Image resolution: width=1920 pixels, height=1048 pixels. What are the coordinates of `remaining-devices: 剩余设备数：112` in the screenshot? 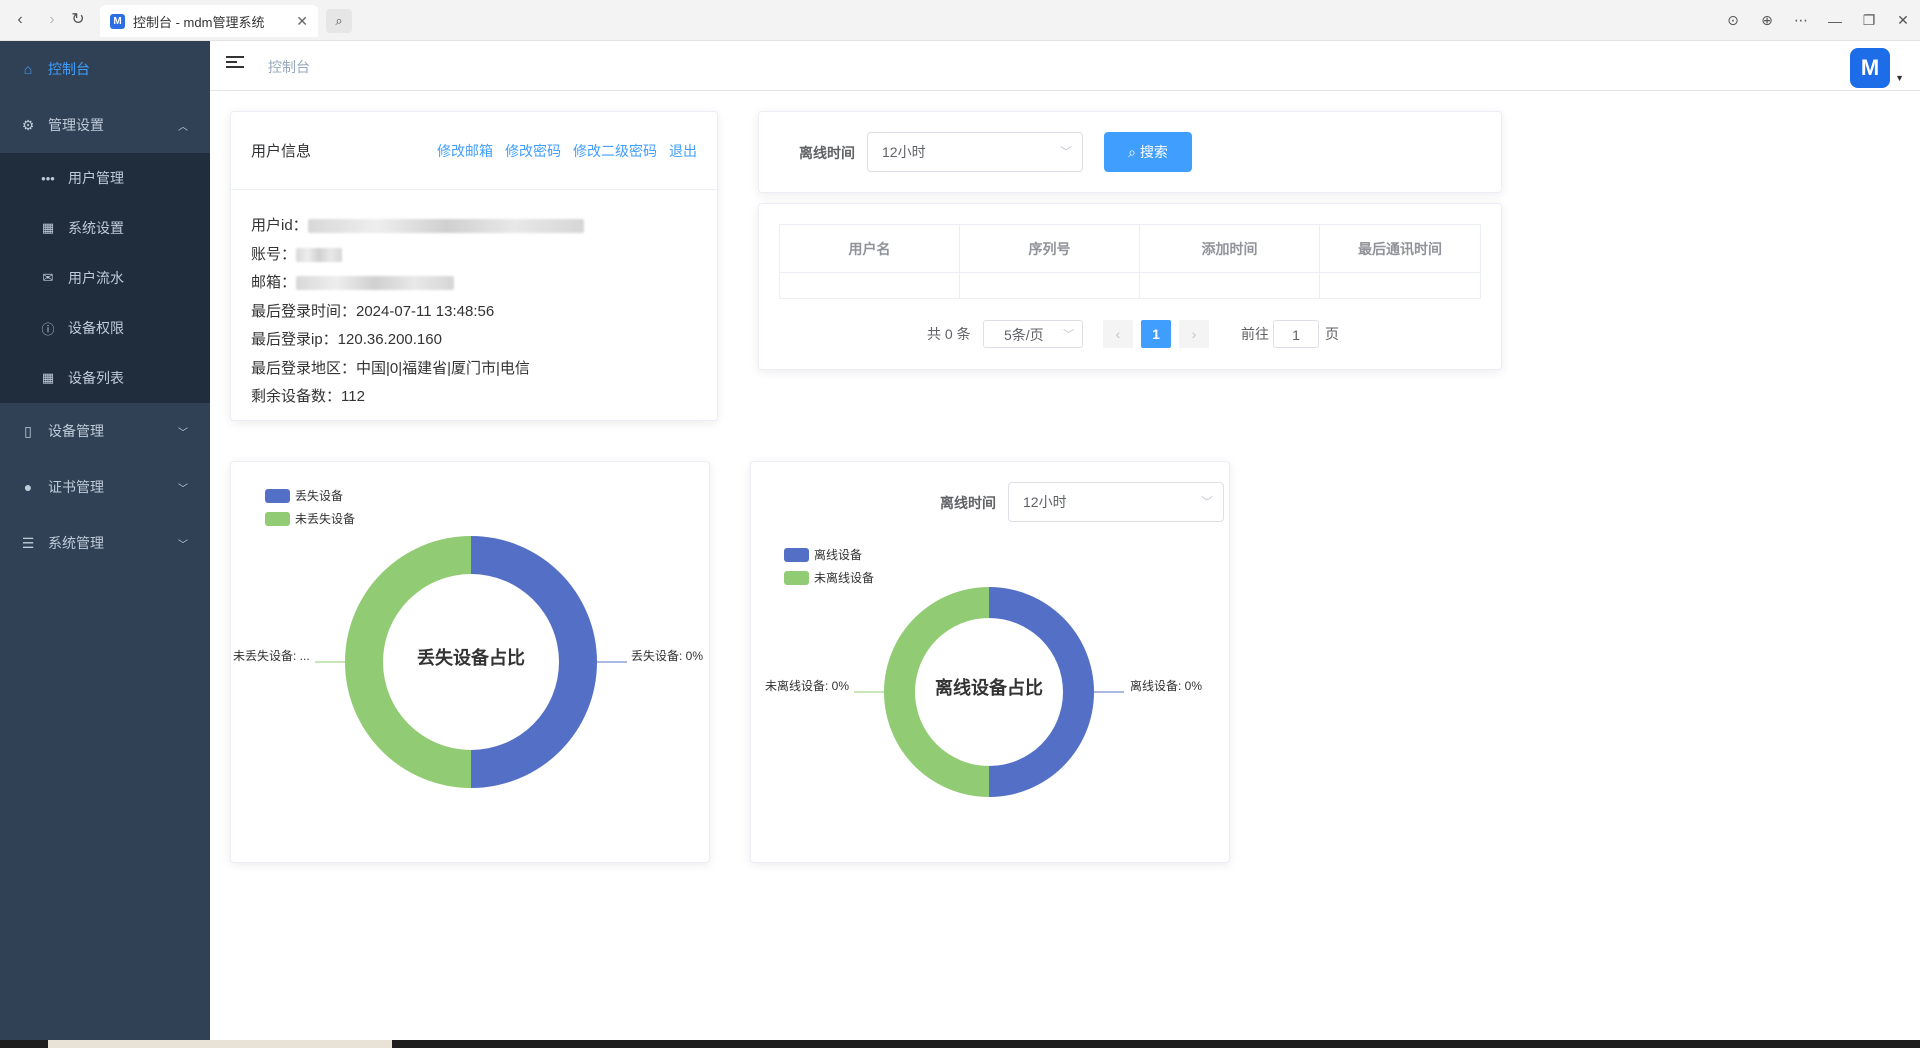 It's located at (308, 396).